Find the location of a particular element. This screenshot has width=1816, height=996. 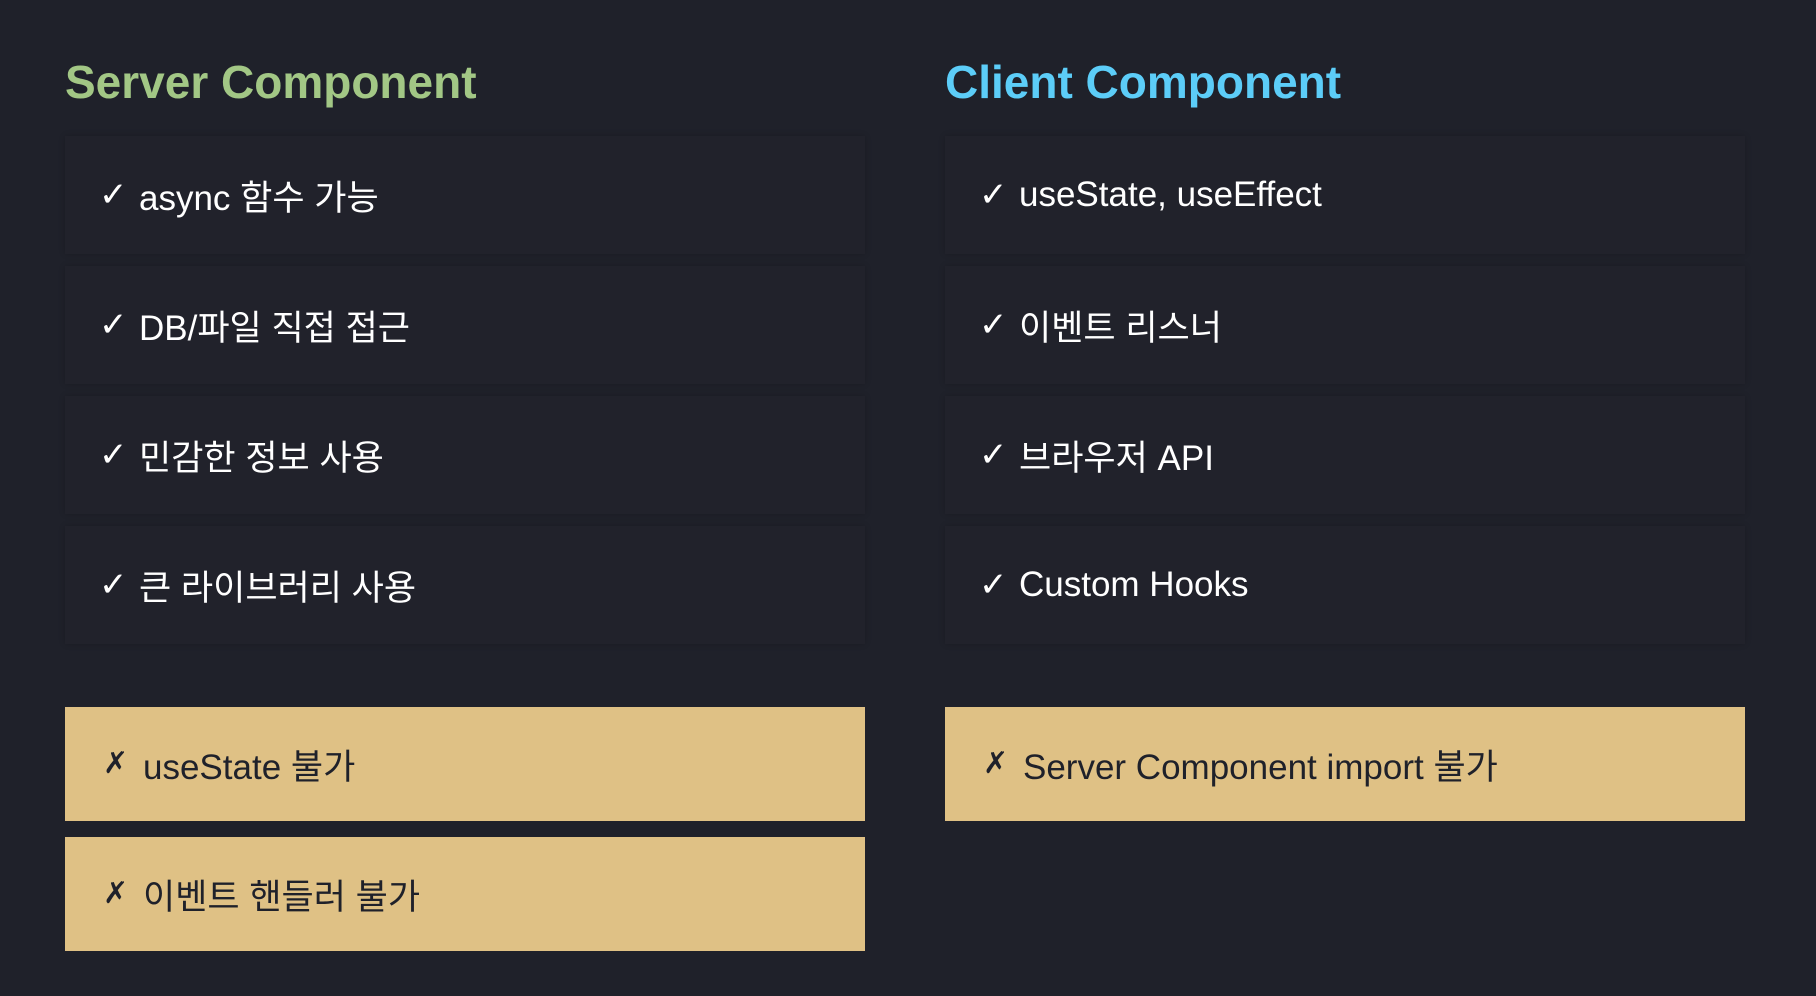

client-pro-label: 이벤트 리스너 is located at coordinates (1120, 328).